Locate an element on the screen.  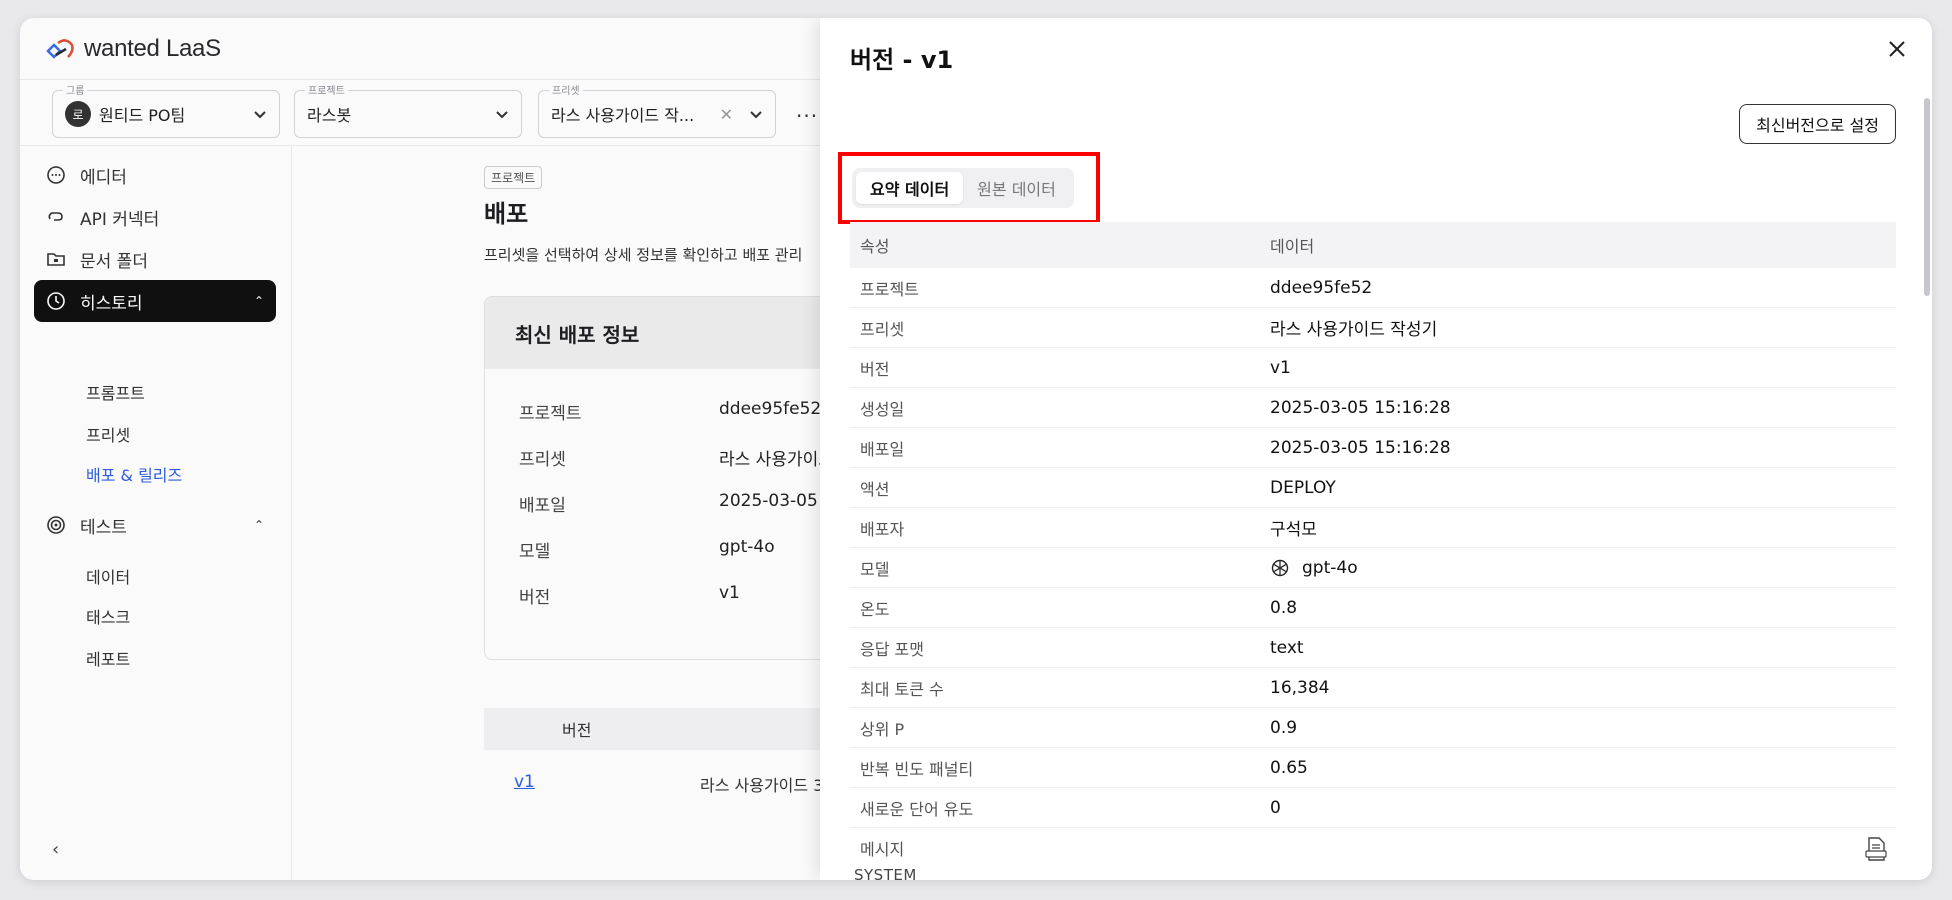
message-row: 메시지 is located at coordinates (1373, 848).